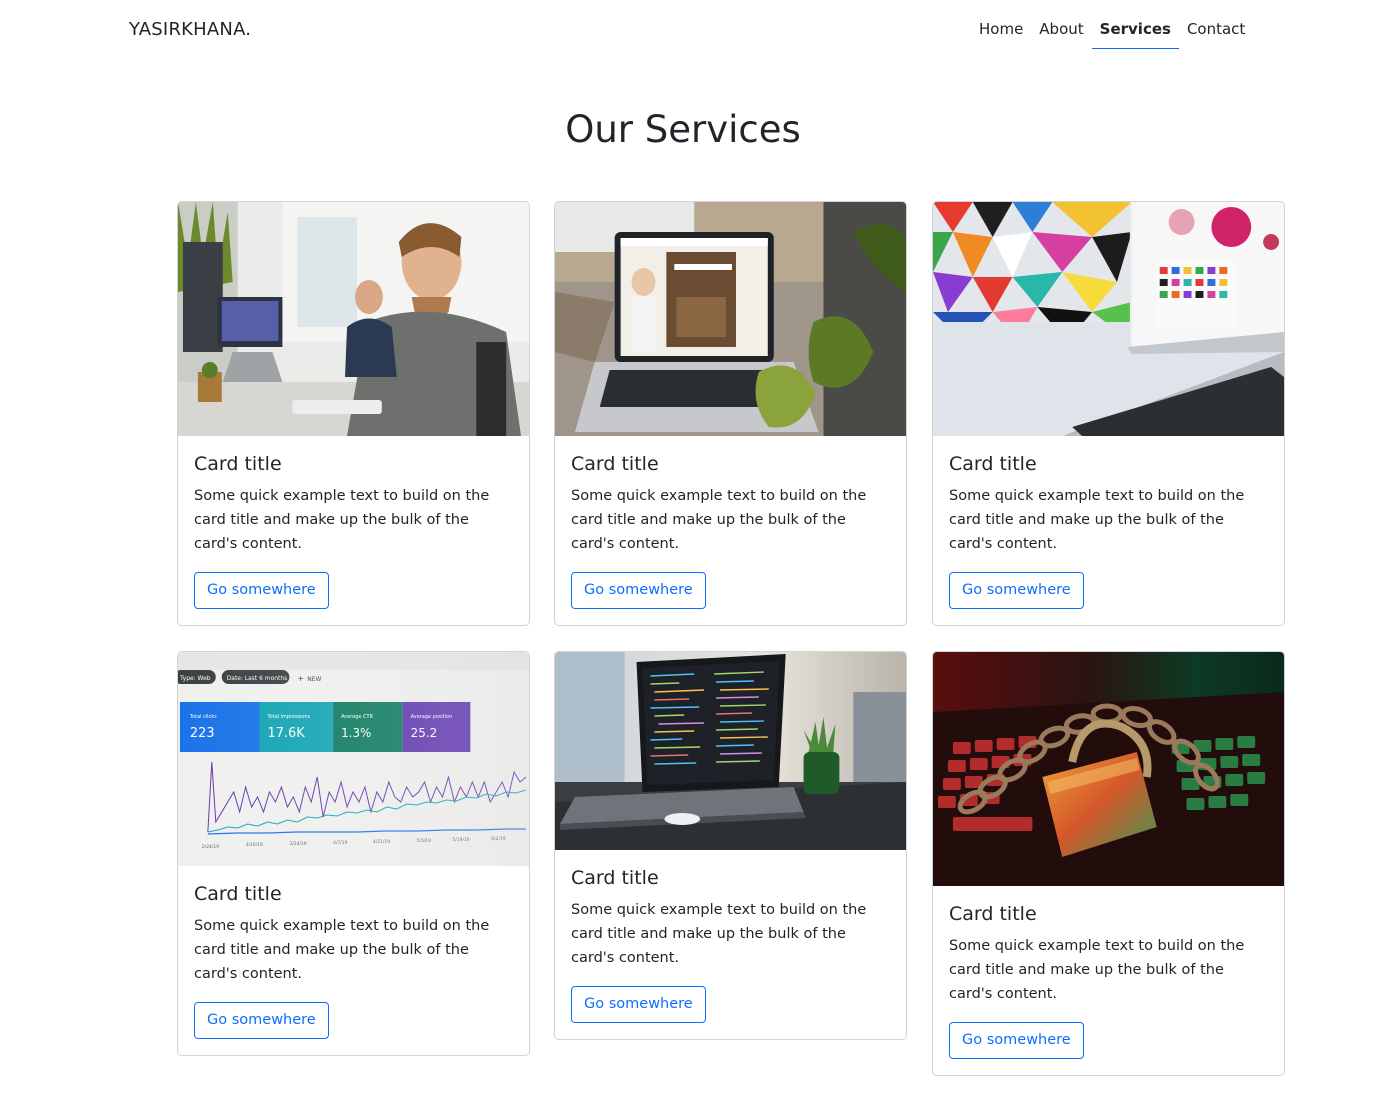 The height and width of the screenshot is (1119, 1397). I want to click on nav-link-home: Home, so click(1001, 33).